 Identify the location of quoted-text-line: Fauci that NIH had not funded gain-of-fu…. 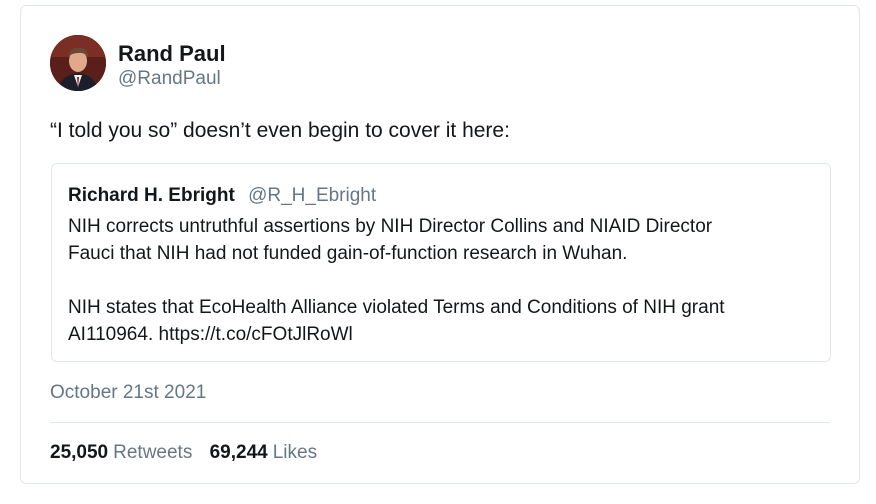
(348, 253).